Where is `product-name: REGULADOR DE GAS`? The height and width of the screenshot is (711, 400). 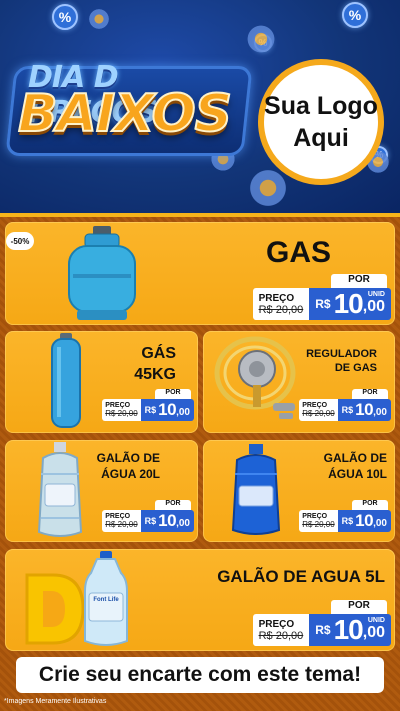
product-name: REGULADOR DE GAS is located at coordinates (341, 361).